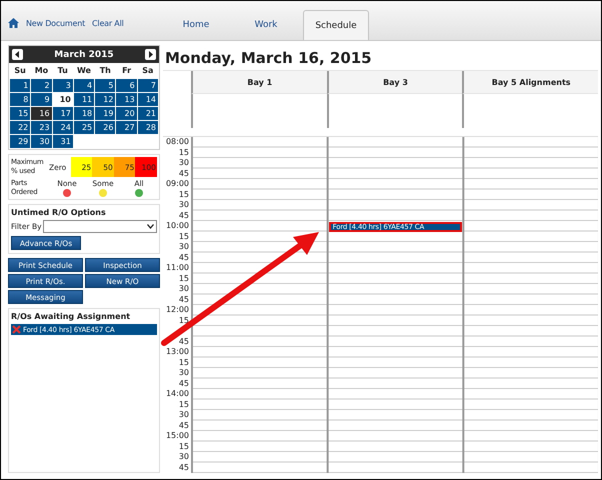 The image size is (602, 480). I want to click on weekday-label: Fr, so click(126, 71).